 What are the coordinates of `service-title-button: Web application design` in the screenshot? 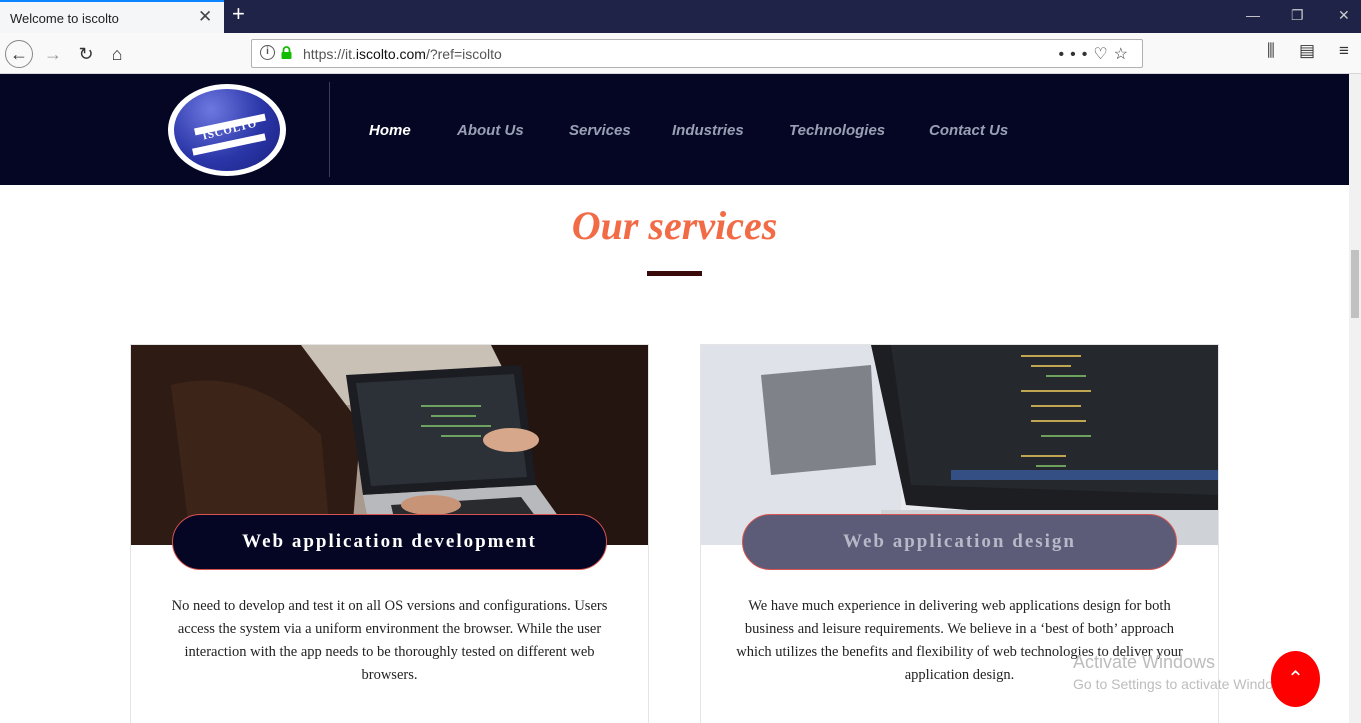 It's located at (959, 542).